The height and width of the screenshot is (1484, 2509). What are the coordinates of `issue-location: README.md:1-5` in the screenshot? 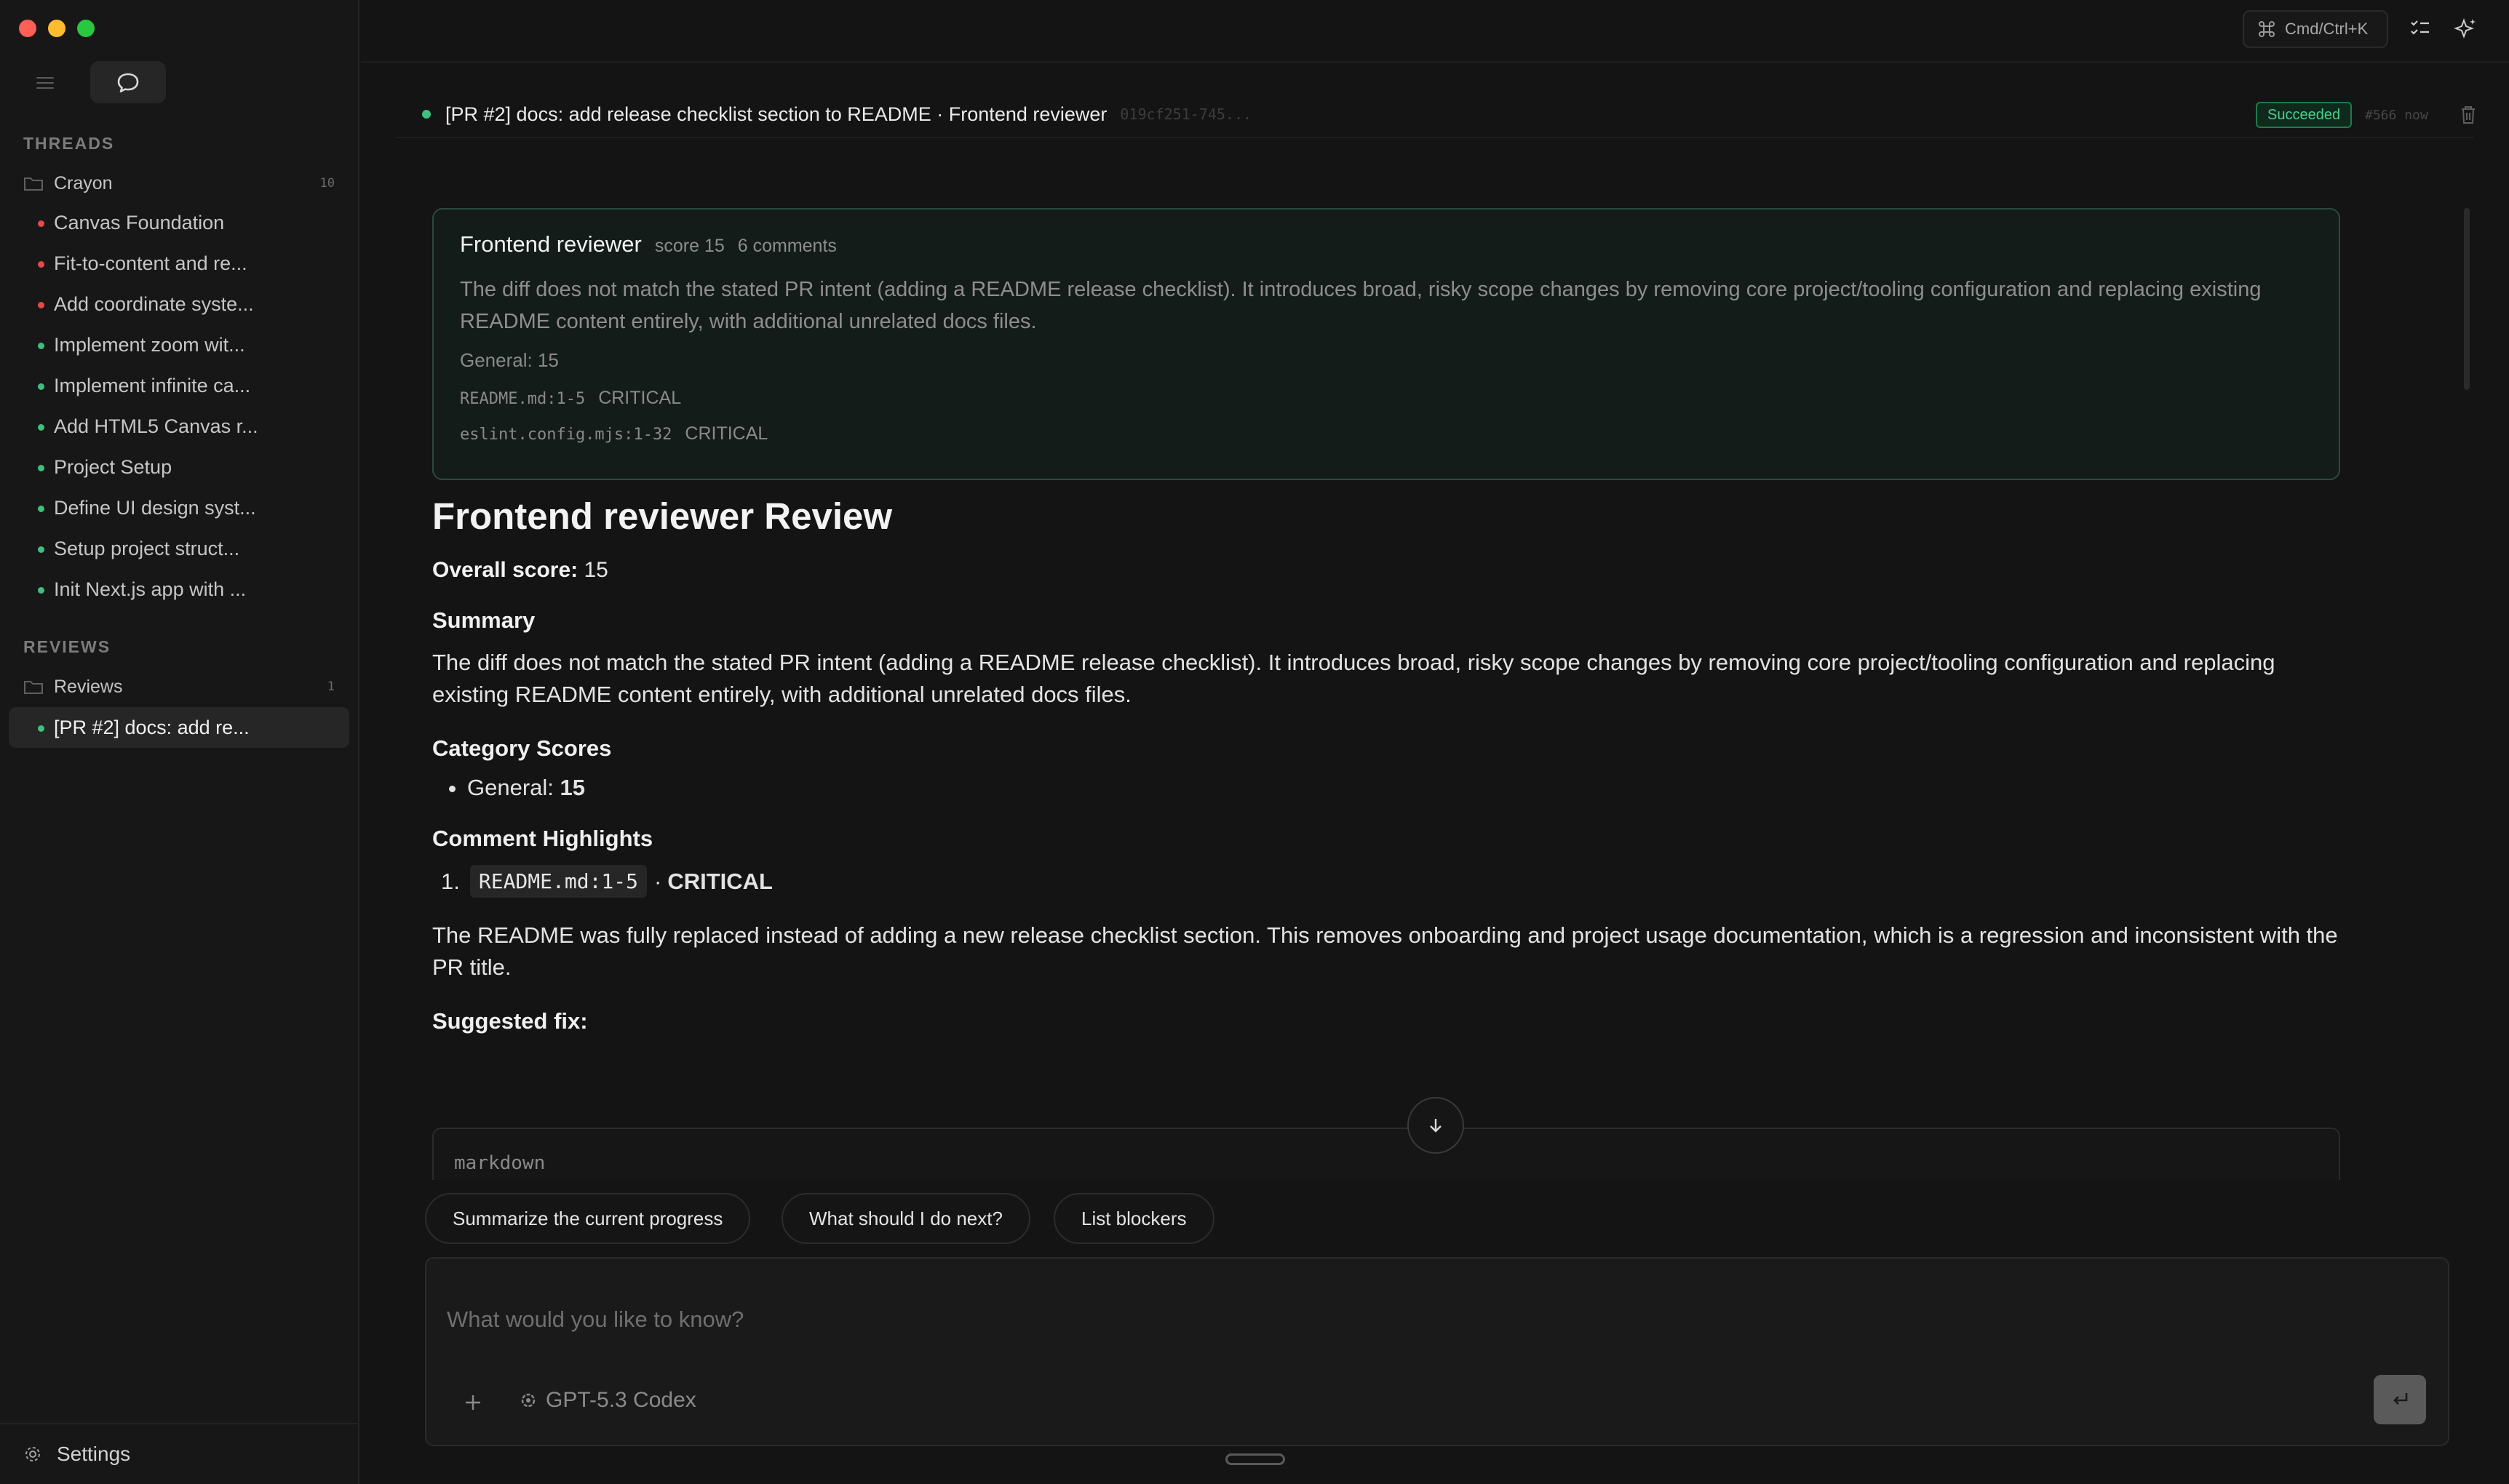 It's located at (523, 399).